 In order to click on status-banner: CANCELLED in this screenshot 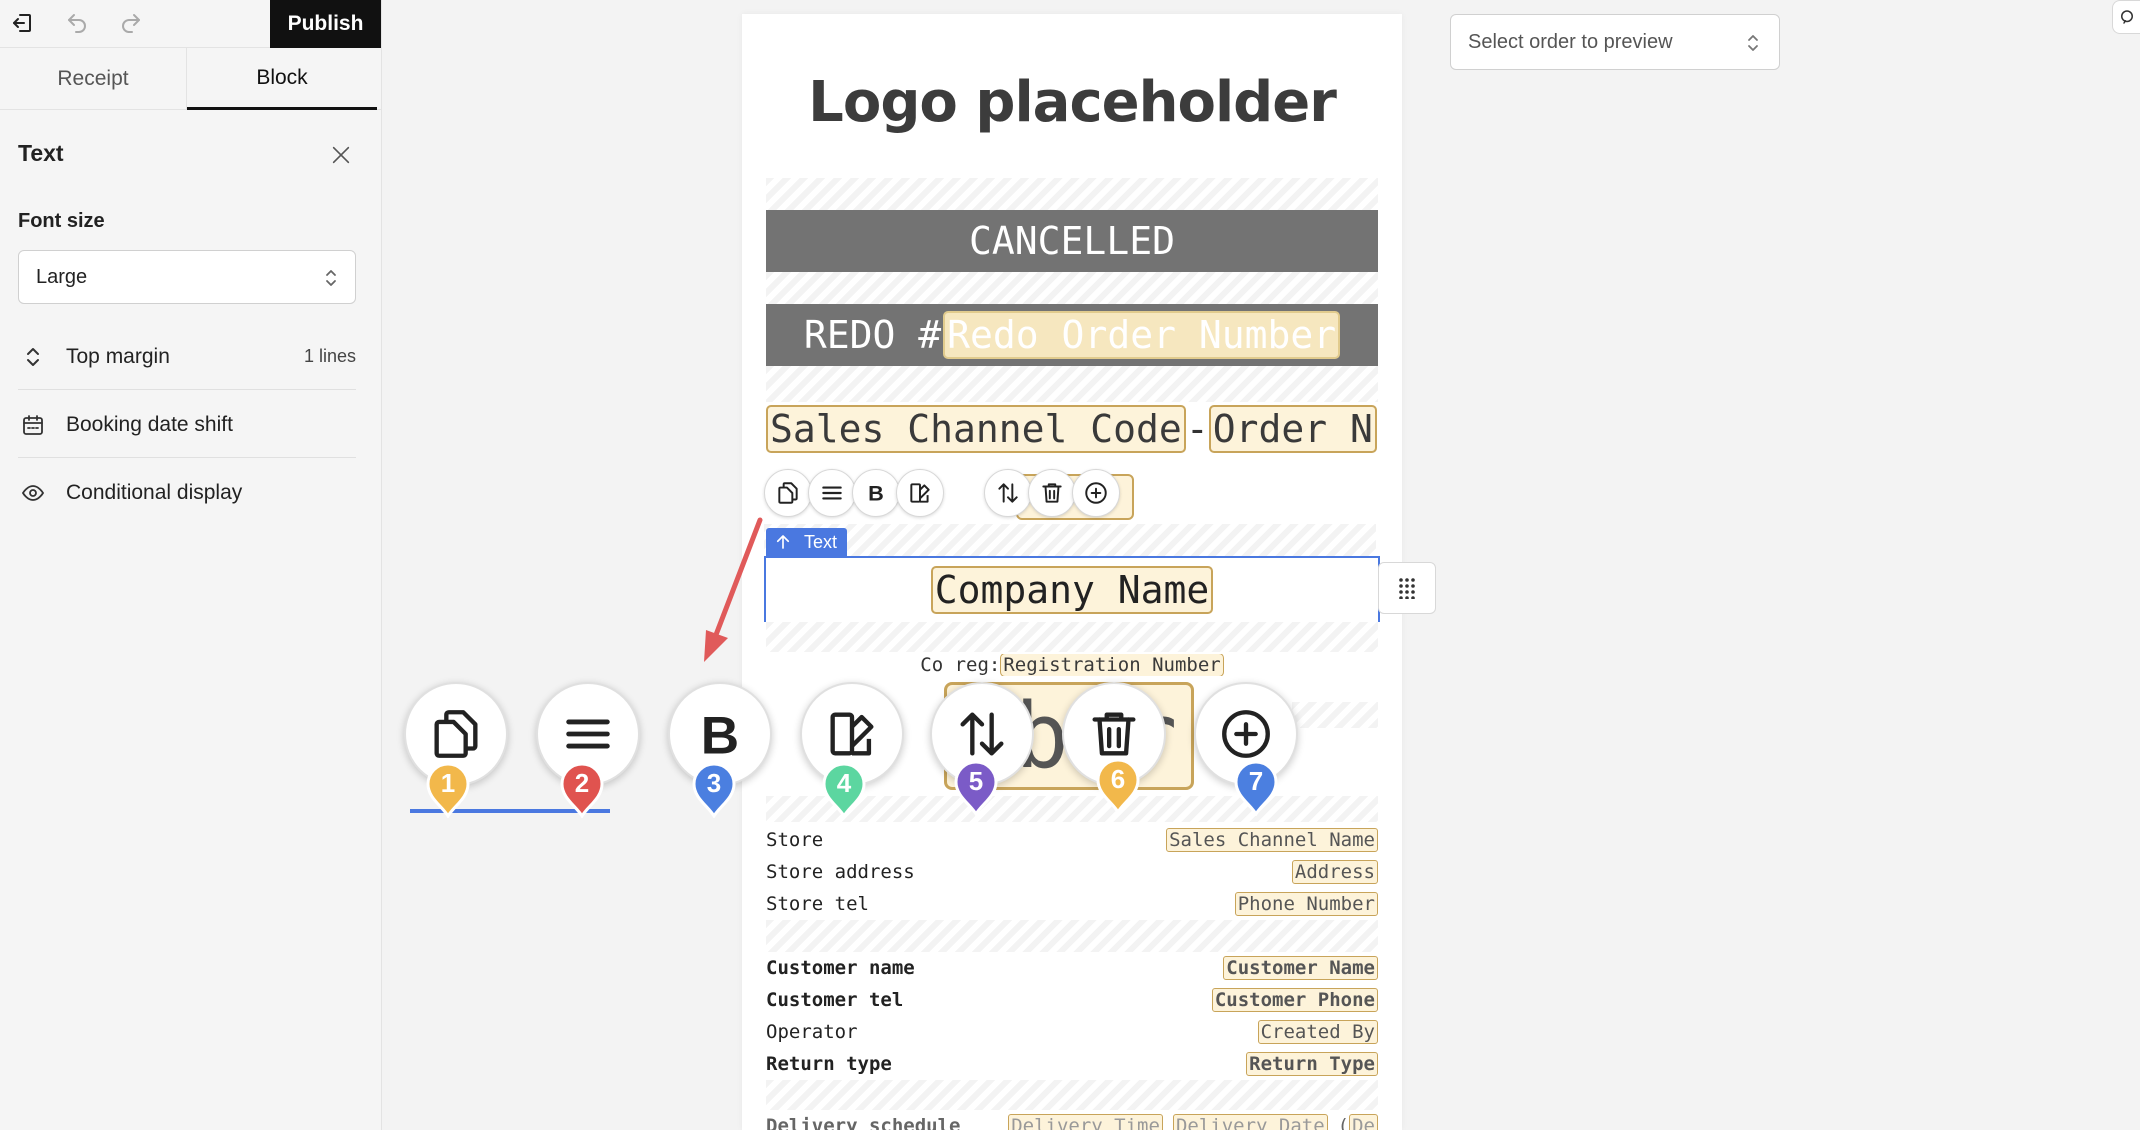, I will do `click(1072, 241)`.